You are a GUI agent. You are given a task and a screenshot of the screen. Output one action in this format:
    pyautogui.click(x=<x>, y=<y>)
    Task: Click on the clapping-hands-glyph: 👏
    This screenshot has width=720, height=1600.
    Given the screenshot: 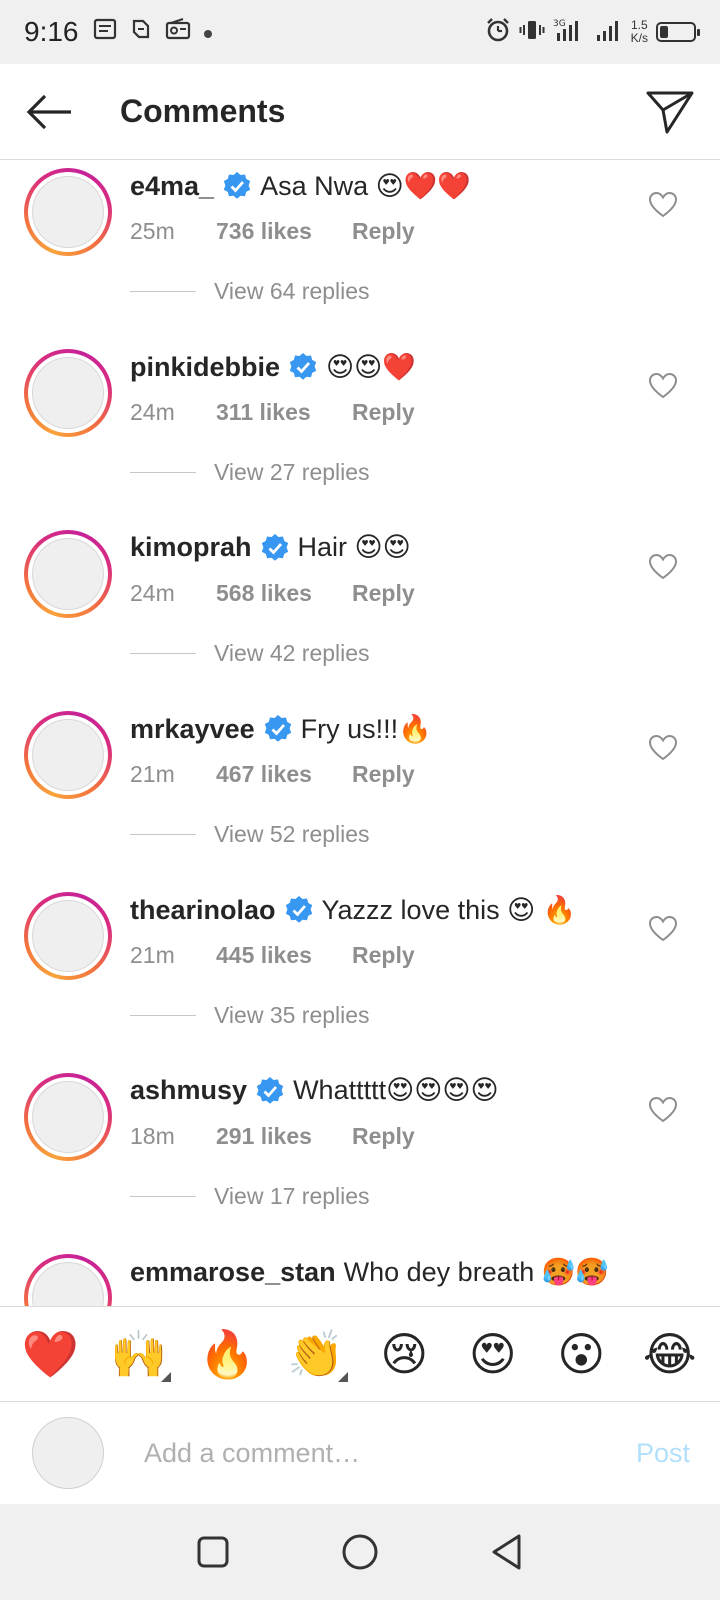 What is the action you would take?
    pyautogui.click(x=316, y=1354)
    